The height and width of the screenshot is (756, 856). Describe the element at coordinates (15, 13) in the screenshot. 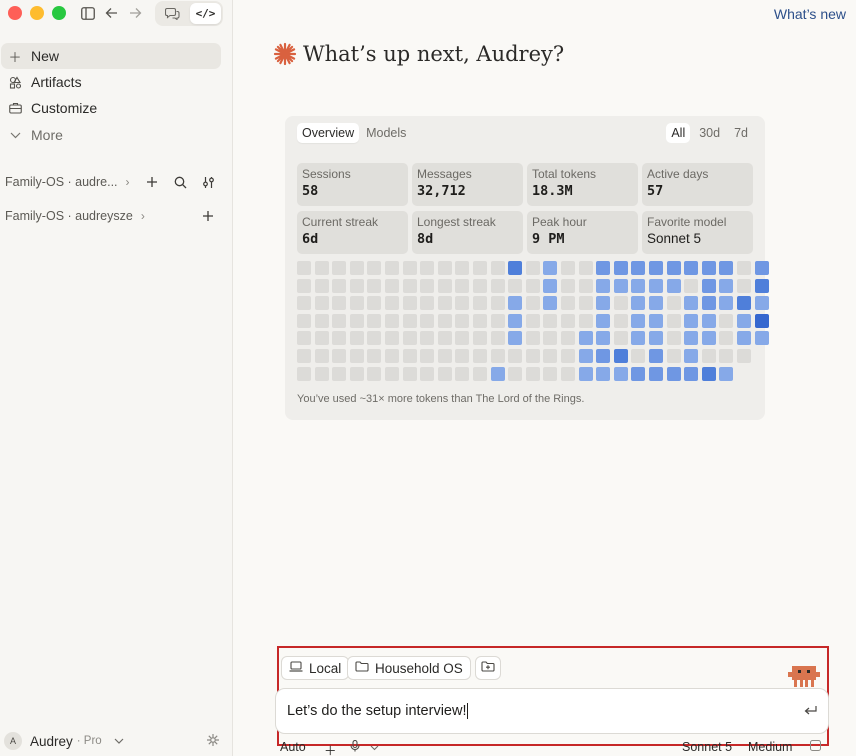

I see `close-window-button` at that location.